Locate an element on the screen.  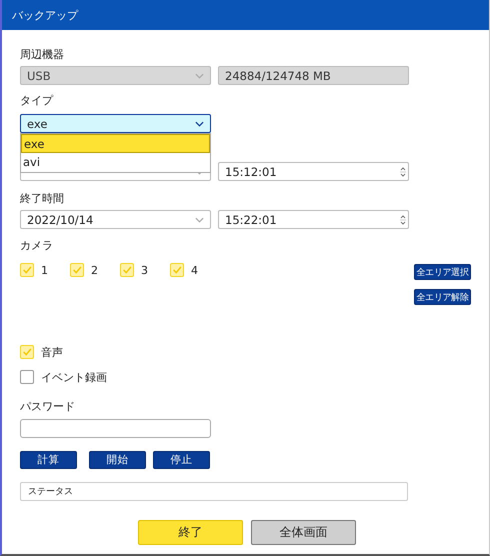
dropdown-option: exe is located at coordinates (115, 143).